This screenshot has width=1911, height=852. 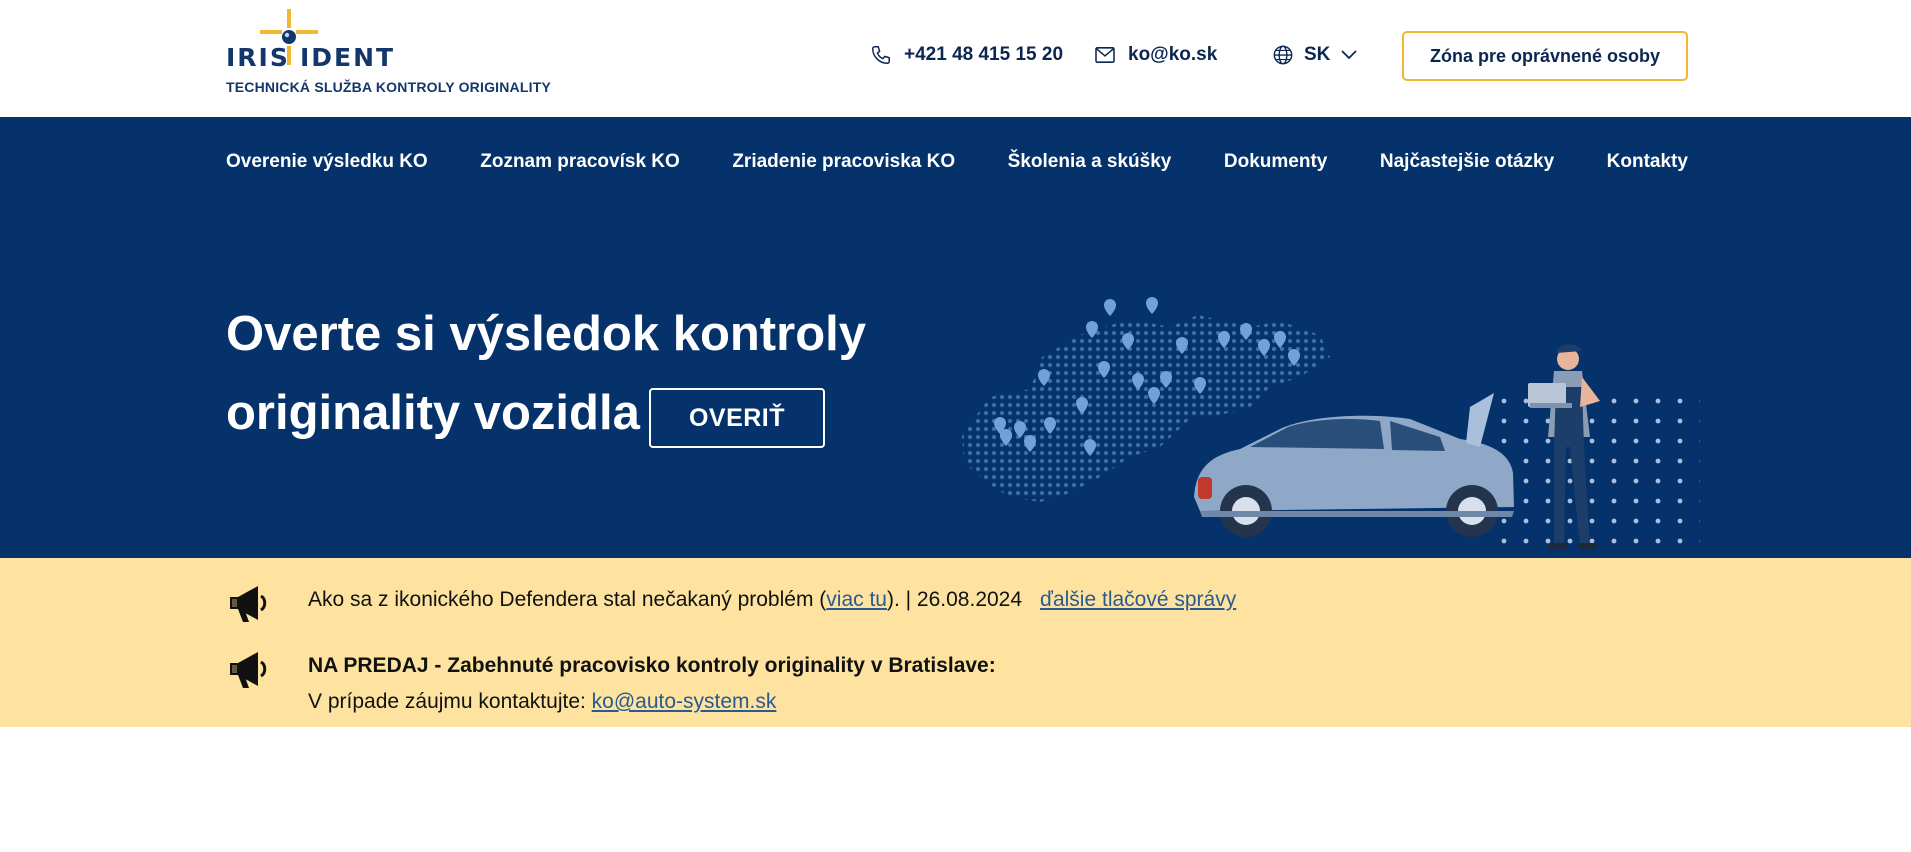 I want to click on language-selector: SK, so click(x=1315, y=55).